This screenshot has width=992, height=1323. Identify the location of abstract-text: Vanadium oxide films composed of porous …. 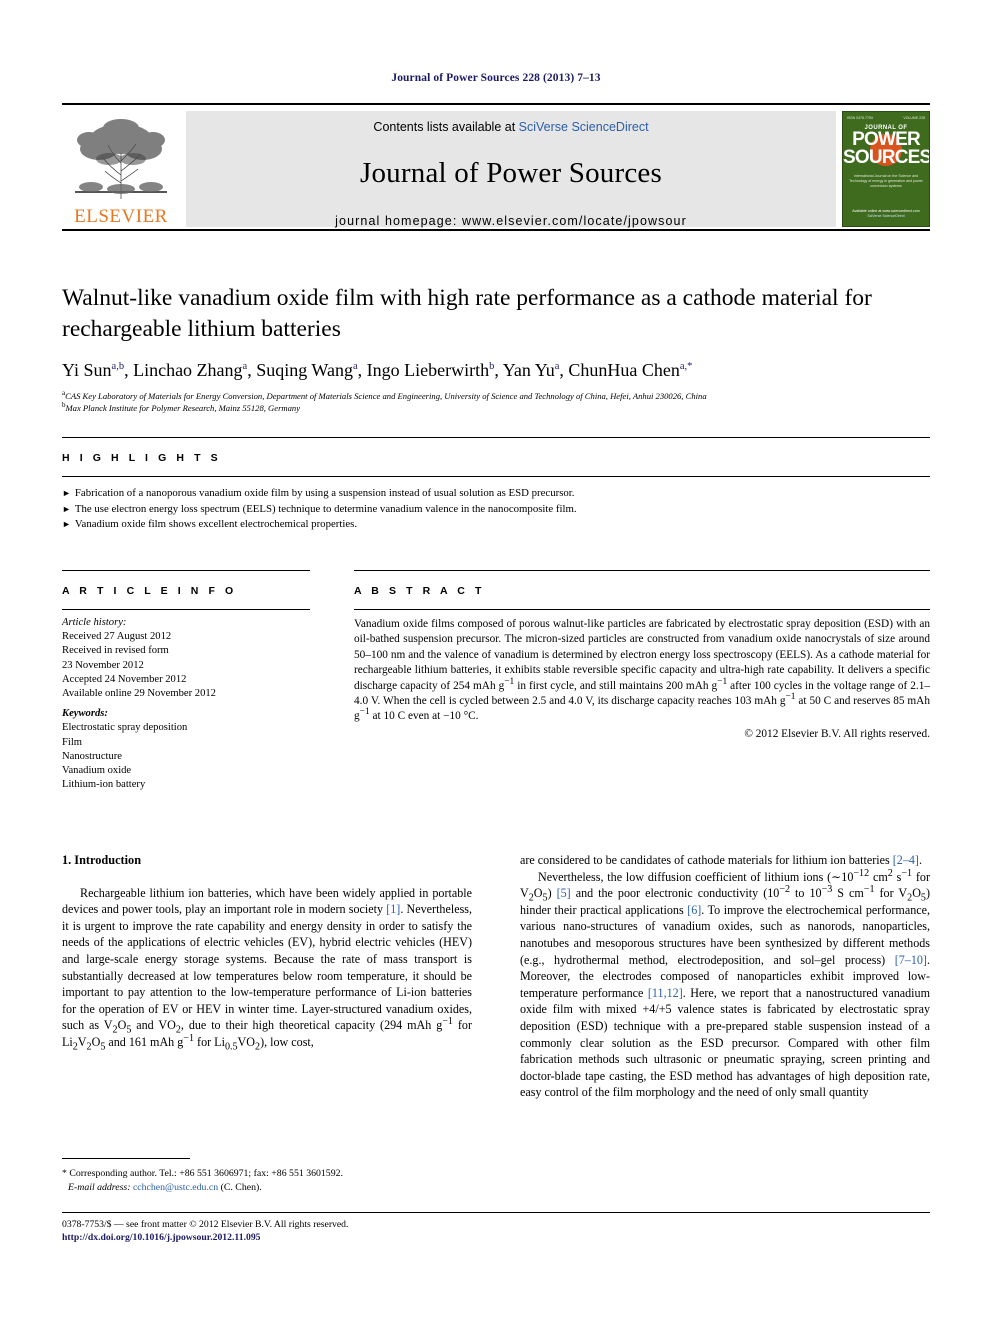
(642, 670).